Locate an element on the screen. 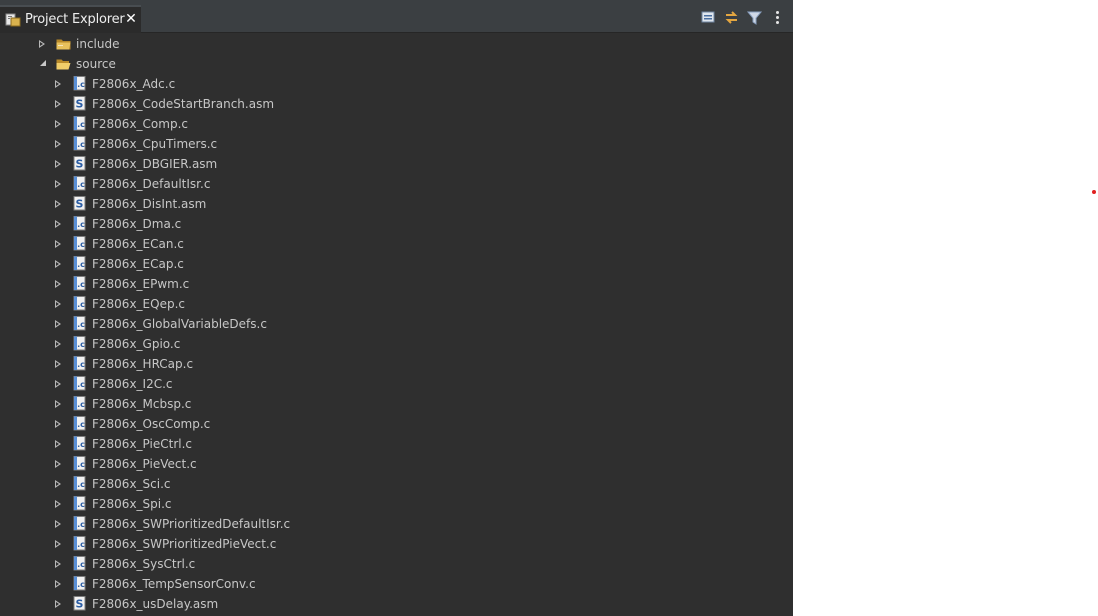  collapse-all-icon is located at coordinates (708, 17).